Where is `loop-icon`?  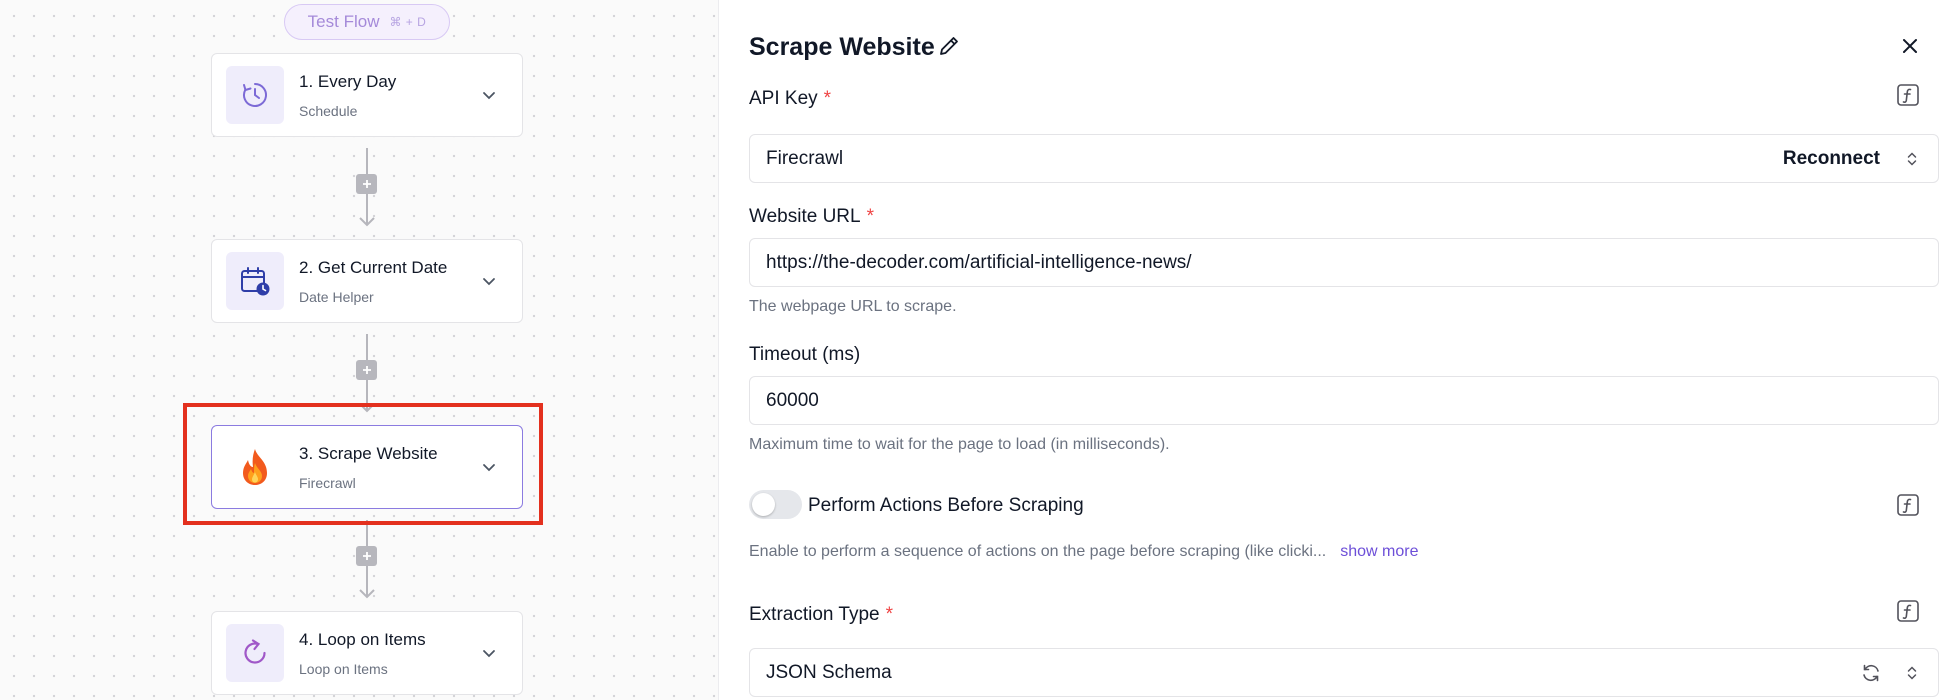 loop-icon is located at coordinates (255, 653).